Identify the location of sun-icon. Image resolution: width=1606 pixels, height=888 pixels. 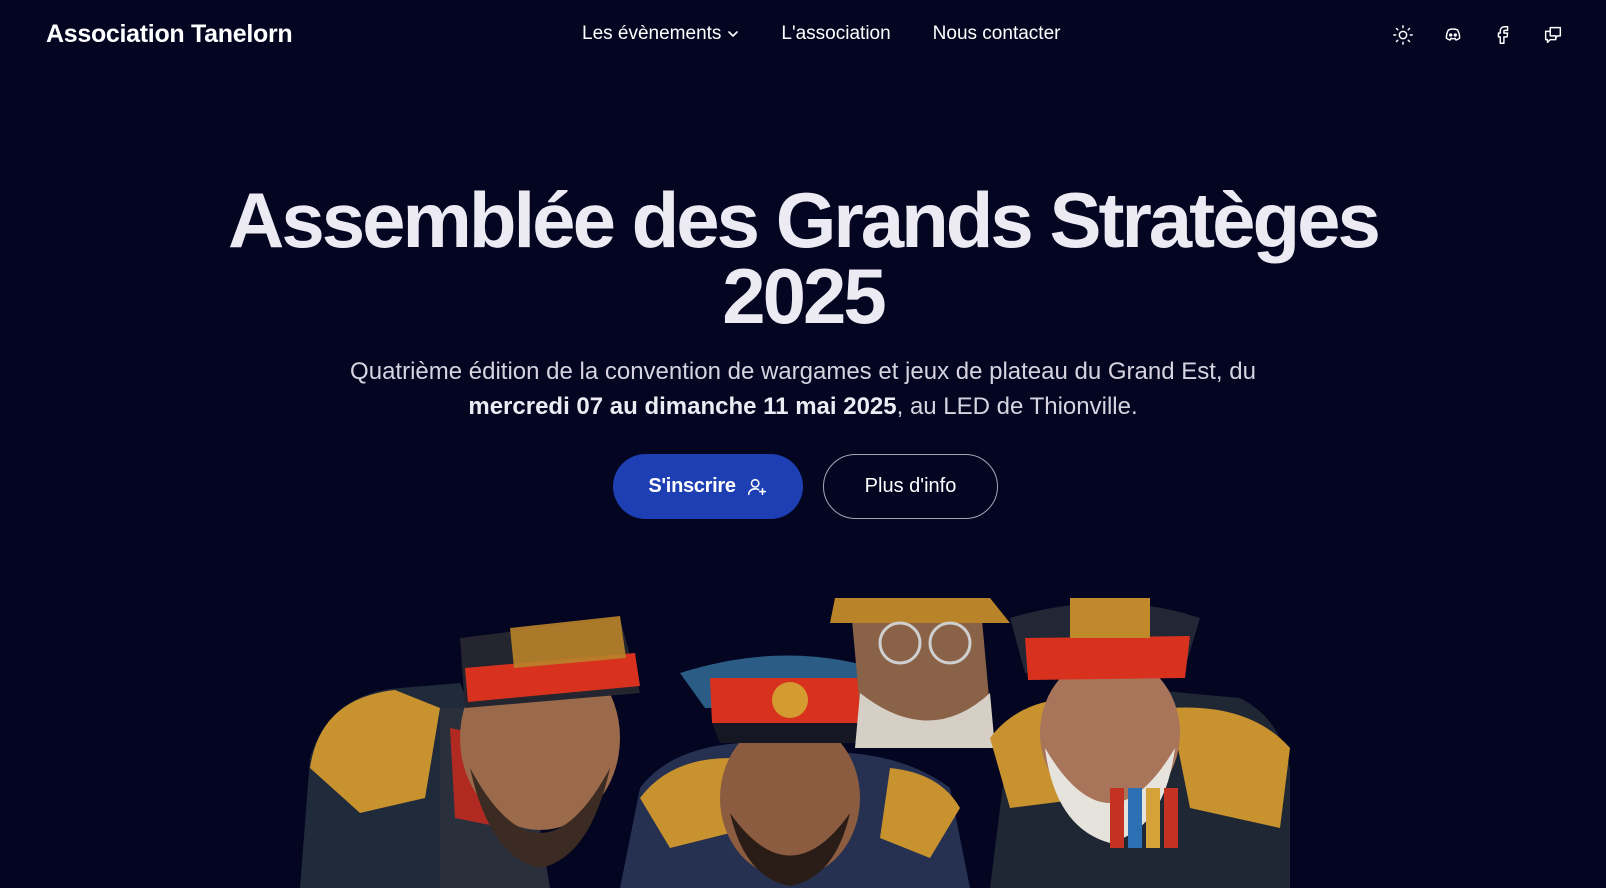
(1403, 35).